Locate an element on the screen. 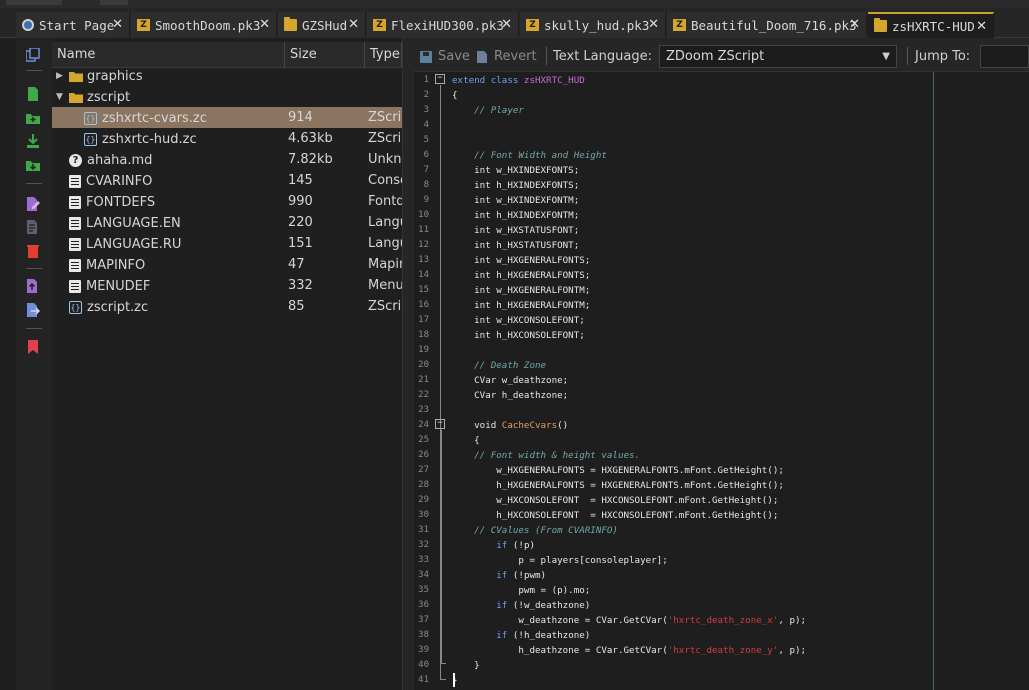 The image size is (1029, 690). tree-entry: {} zshxrtc-hud.zc 4.63kb ZScri is located at coordinates (227, 138).